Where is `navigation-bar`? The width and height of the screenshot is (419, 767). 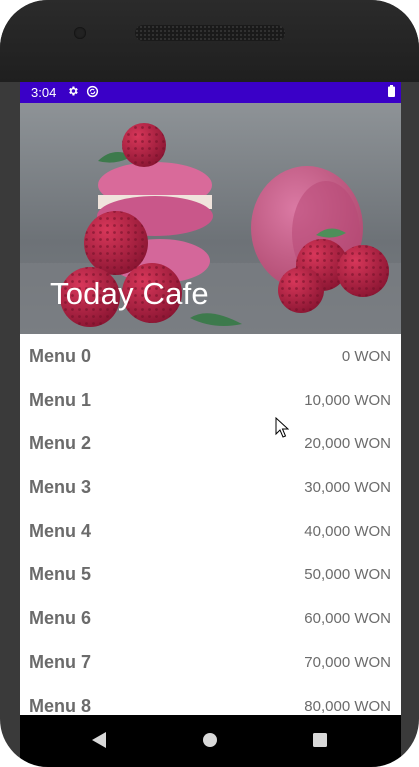
navigation-bar is located at coordinates (210, 741).